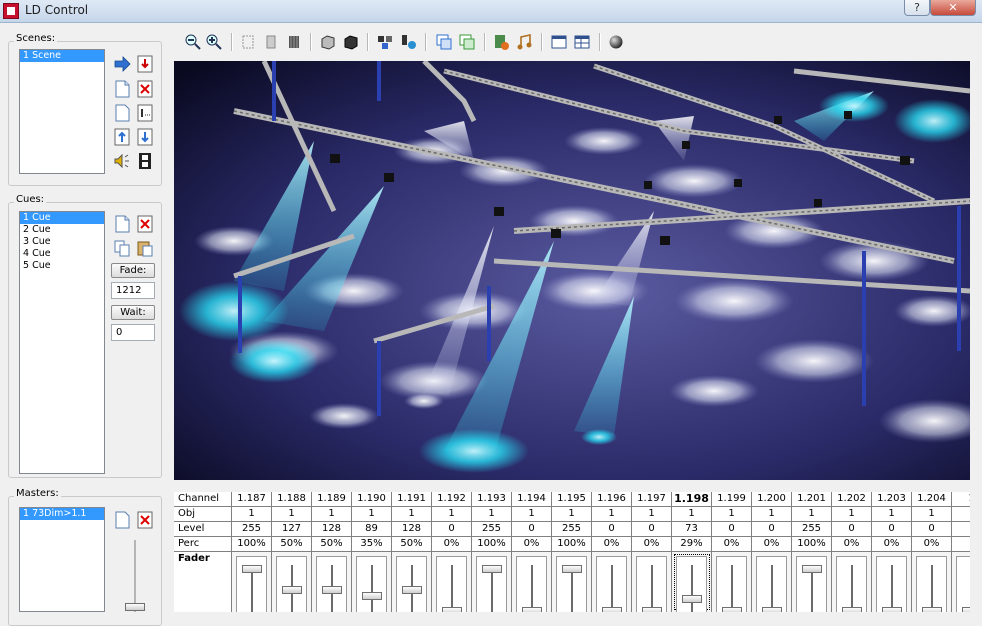 The height and width of the screenshot is (626, 982). Describe the element at coordinates (62, 559) in the screenshot. I see `masters-list: 1 73Dim>1.1` at that location.